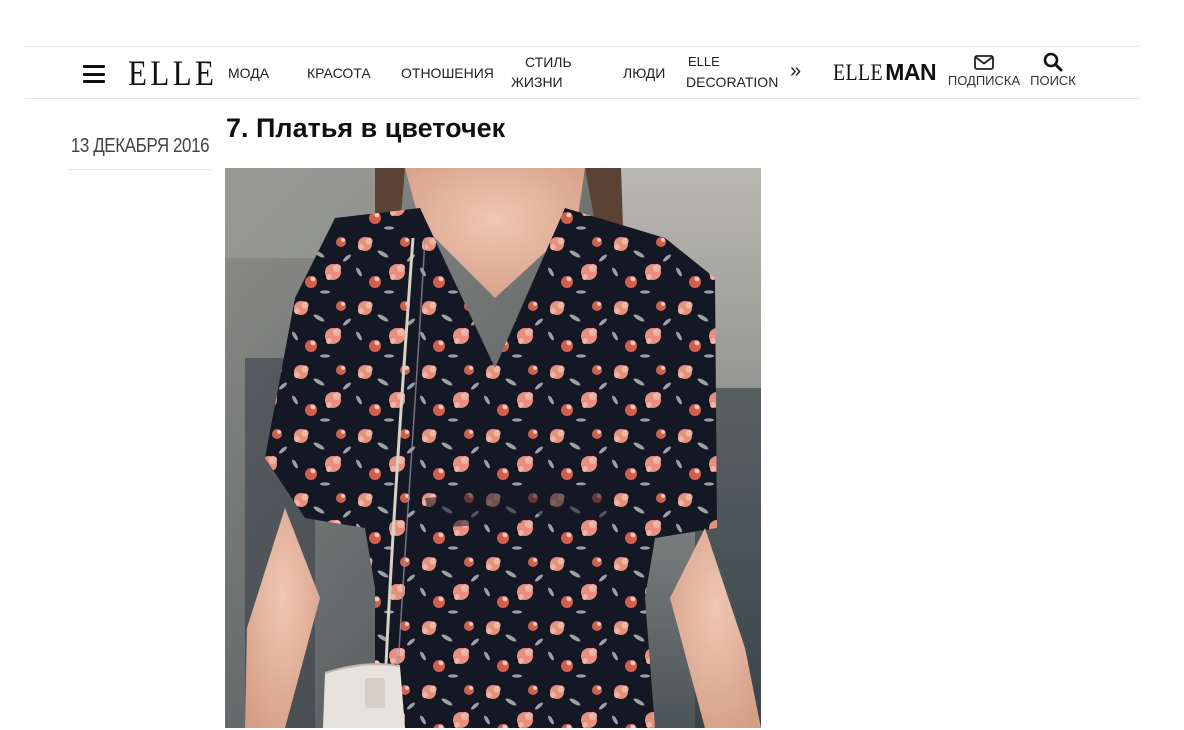 The height and width of the screenshot is (730, 1184). Describe the element at coordinates (984, 80) in the screenshot. I see `subscribe-label: ПОДПИСКА` at that location.